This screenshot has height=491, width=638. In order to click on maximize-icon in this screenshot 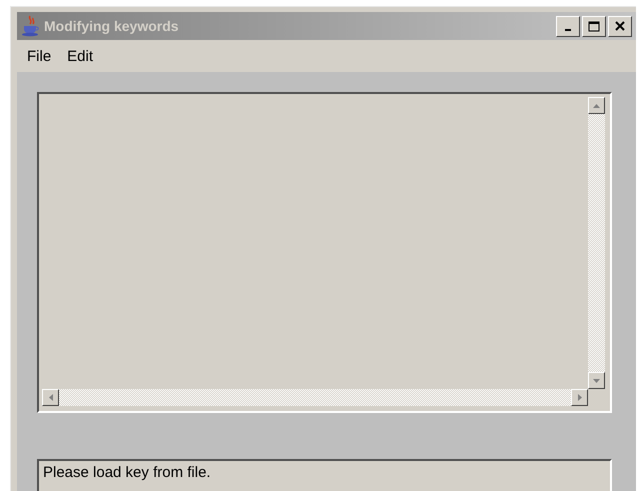, I will do `click(594, 26)`.